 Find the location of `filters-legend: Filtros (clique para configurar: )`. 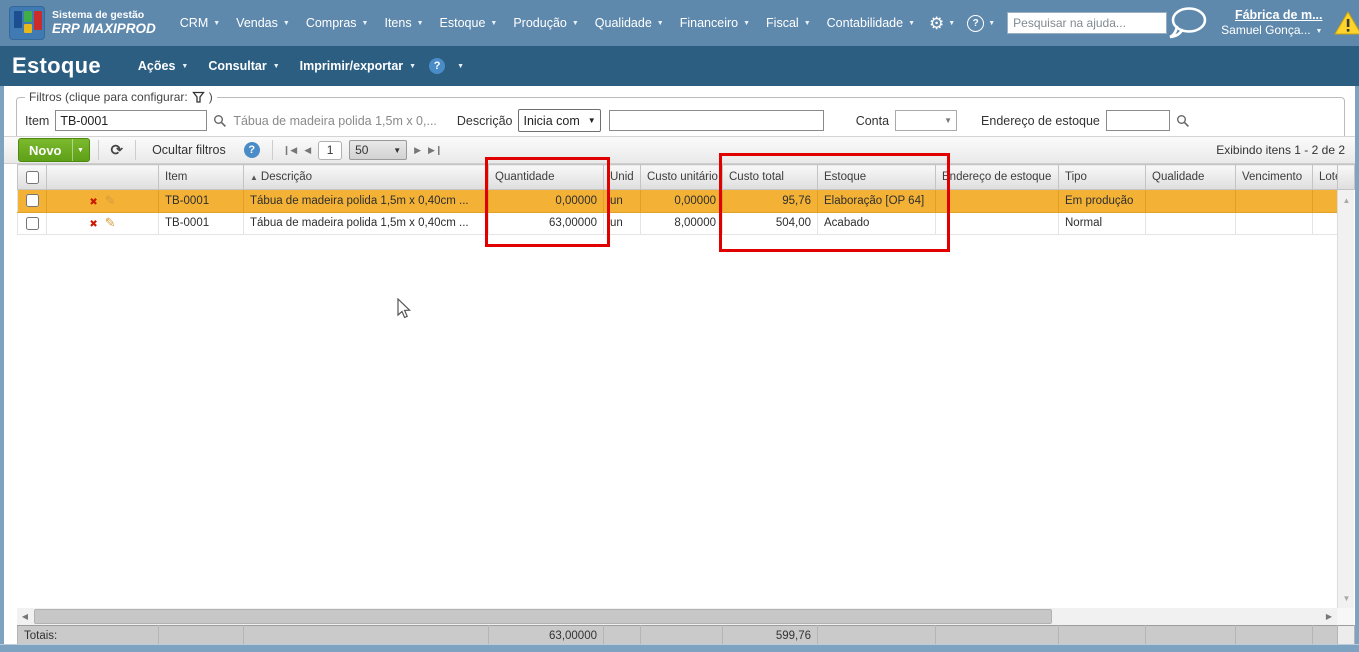

filters-legend: Filtros (clique para configurar: ) is located at coordinates (121, 97).